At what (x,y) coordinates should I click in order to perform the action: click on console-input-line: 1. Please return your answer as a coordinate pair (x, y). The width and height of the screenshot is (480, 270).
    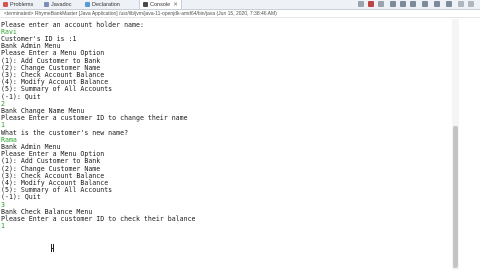
    Looking at the image, I should click on (3, 226).